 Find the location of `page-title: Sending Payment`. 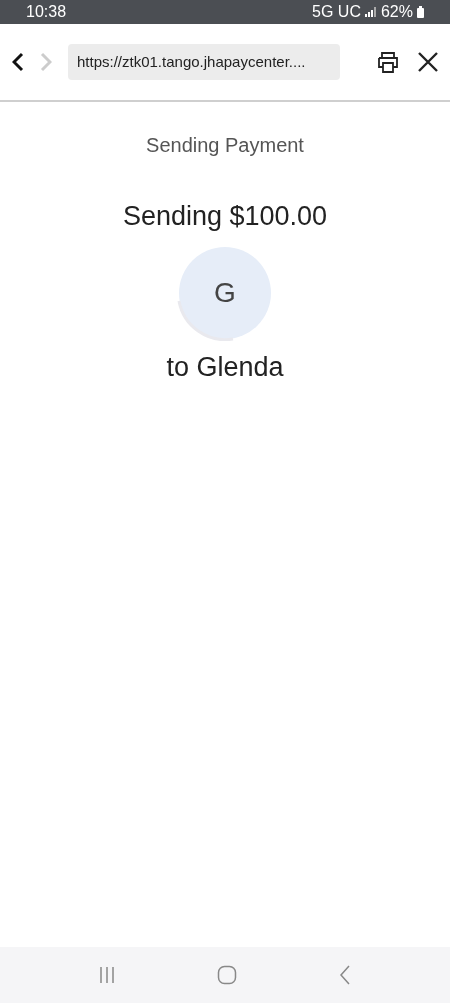

page-title: Sending Payment is located at coordinates (225, 145).